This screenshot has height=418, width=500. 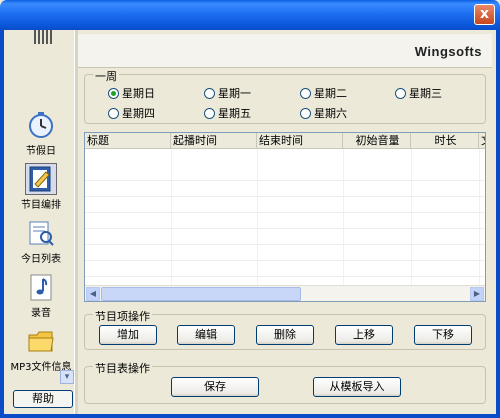 I want to click on table-ops-group: 节目表操作 保存 从模板导入, so click(x=285, y=382).